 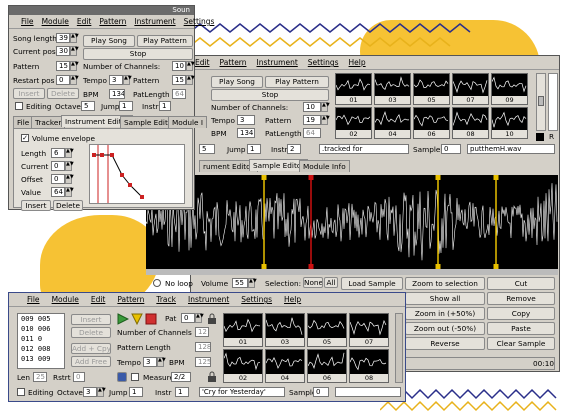 What do you see at coordinates (181, 377) in the screenshot?
I see `measure-input: 2/2` at bounding box center [181, 377].